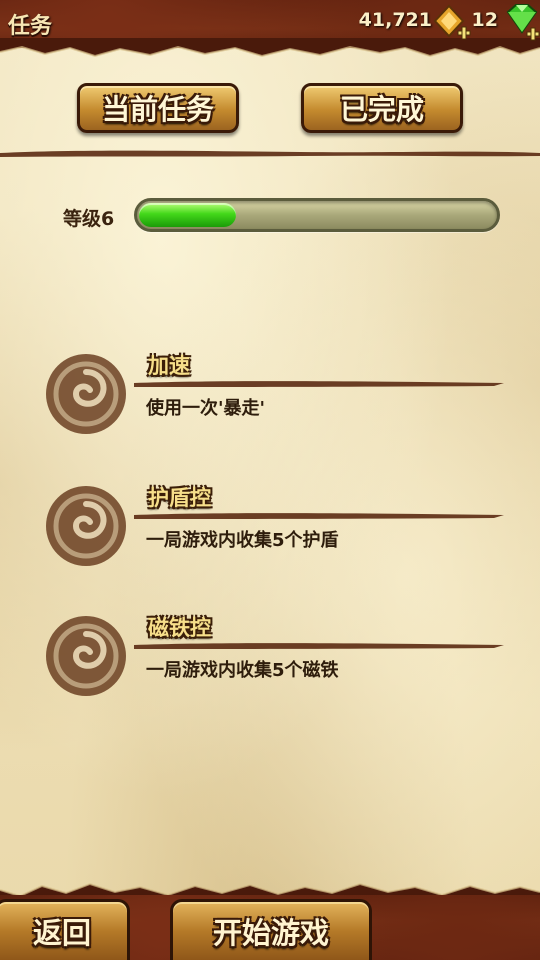  Describe the element at coordinates (270, 153) in the screenshot. I see `divider-stroke` at that location.